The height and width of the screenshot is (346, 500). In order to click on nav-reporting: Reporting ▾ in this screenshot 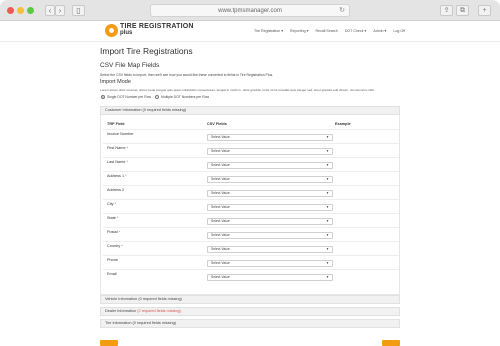, I will do `click(299, 31)`.